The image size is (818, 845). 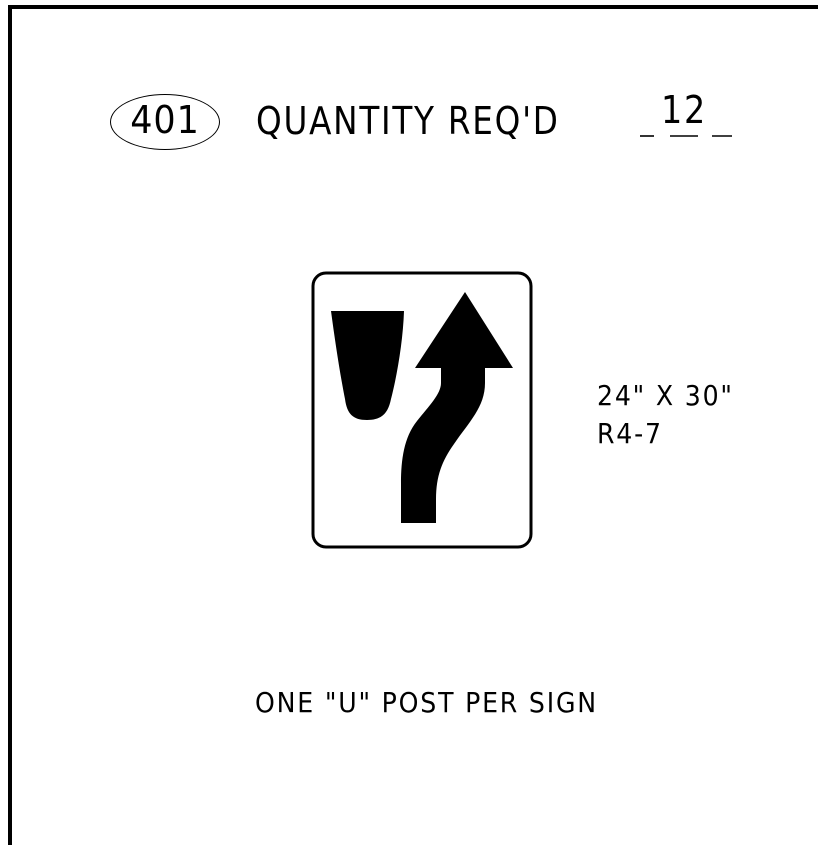 What do you see at coordinates (422, 410) in the screenshot?
I see `keep-right-sign` at bounding box center [422, 410].